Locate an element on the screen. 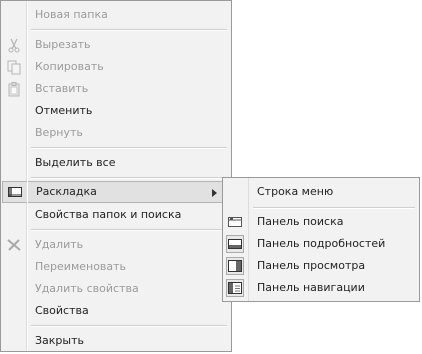  menu-item-new-folder: Новая папка is located at coordinates (116, 15).